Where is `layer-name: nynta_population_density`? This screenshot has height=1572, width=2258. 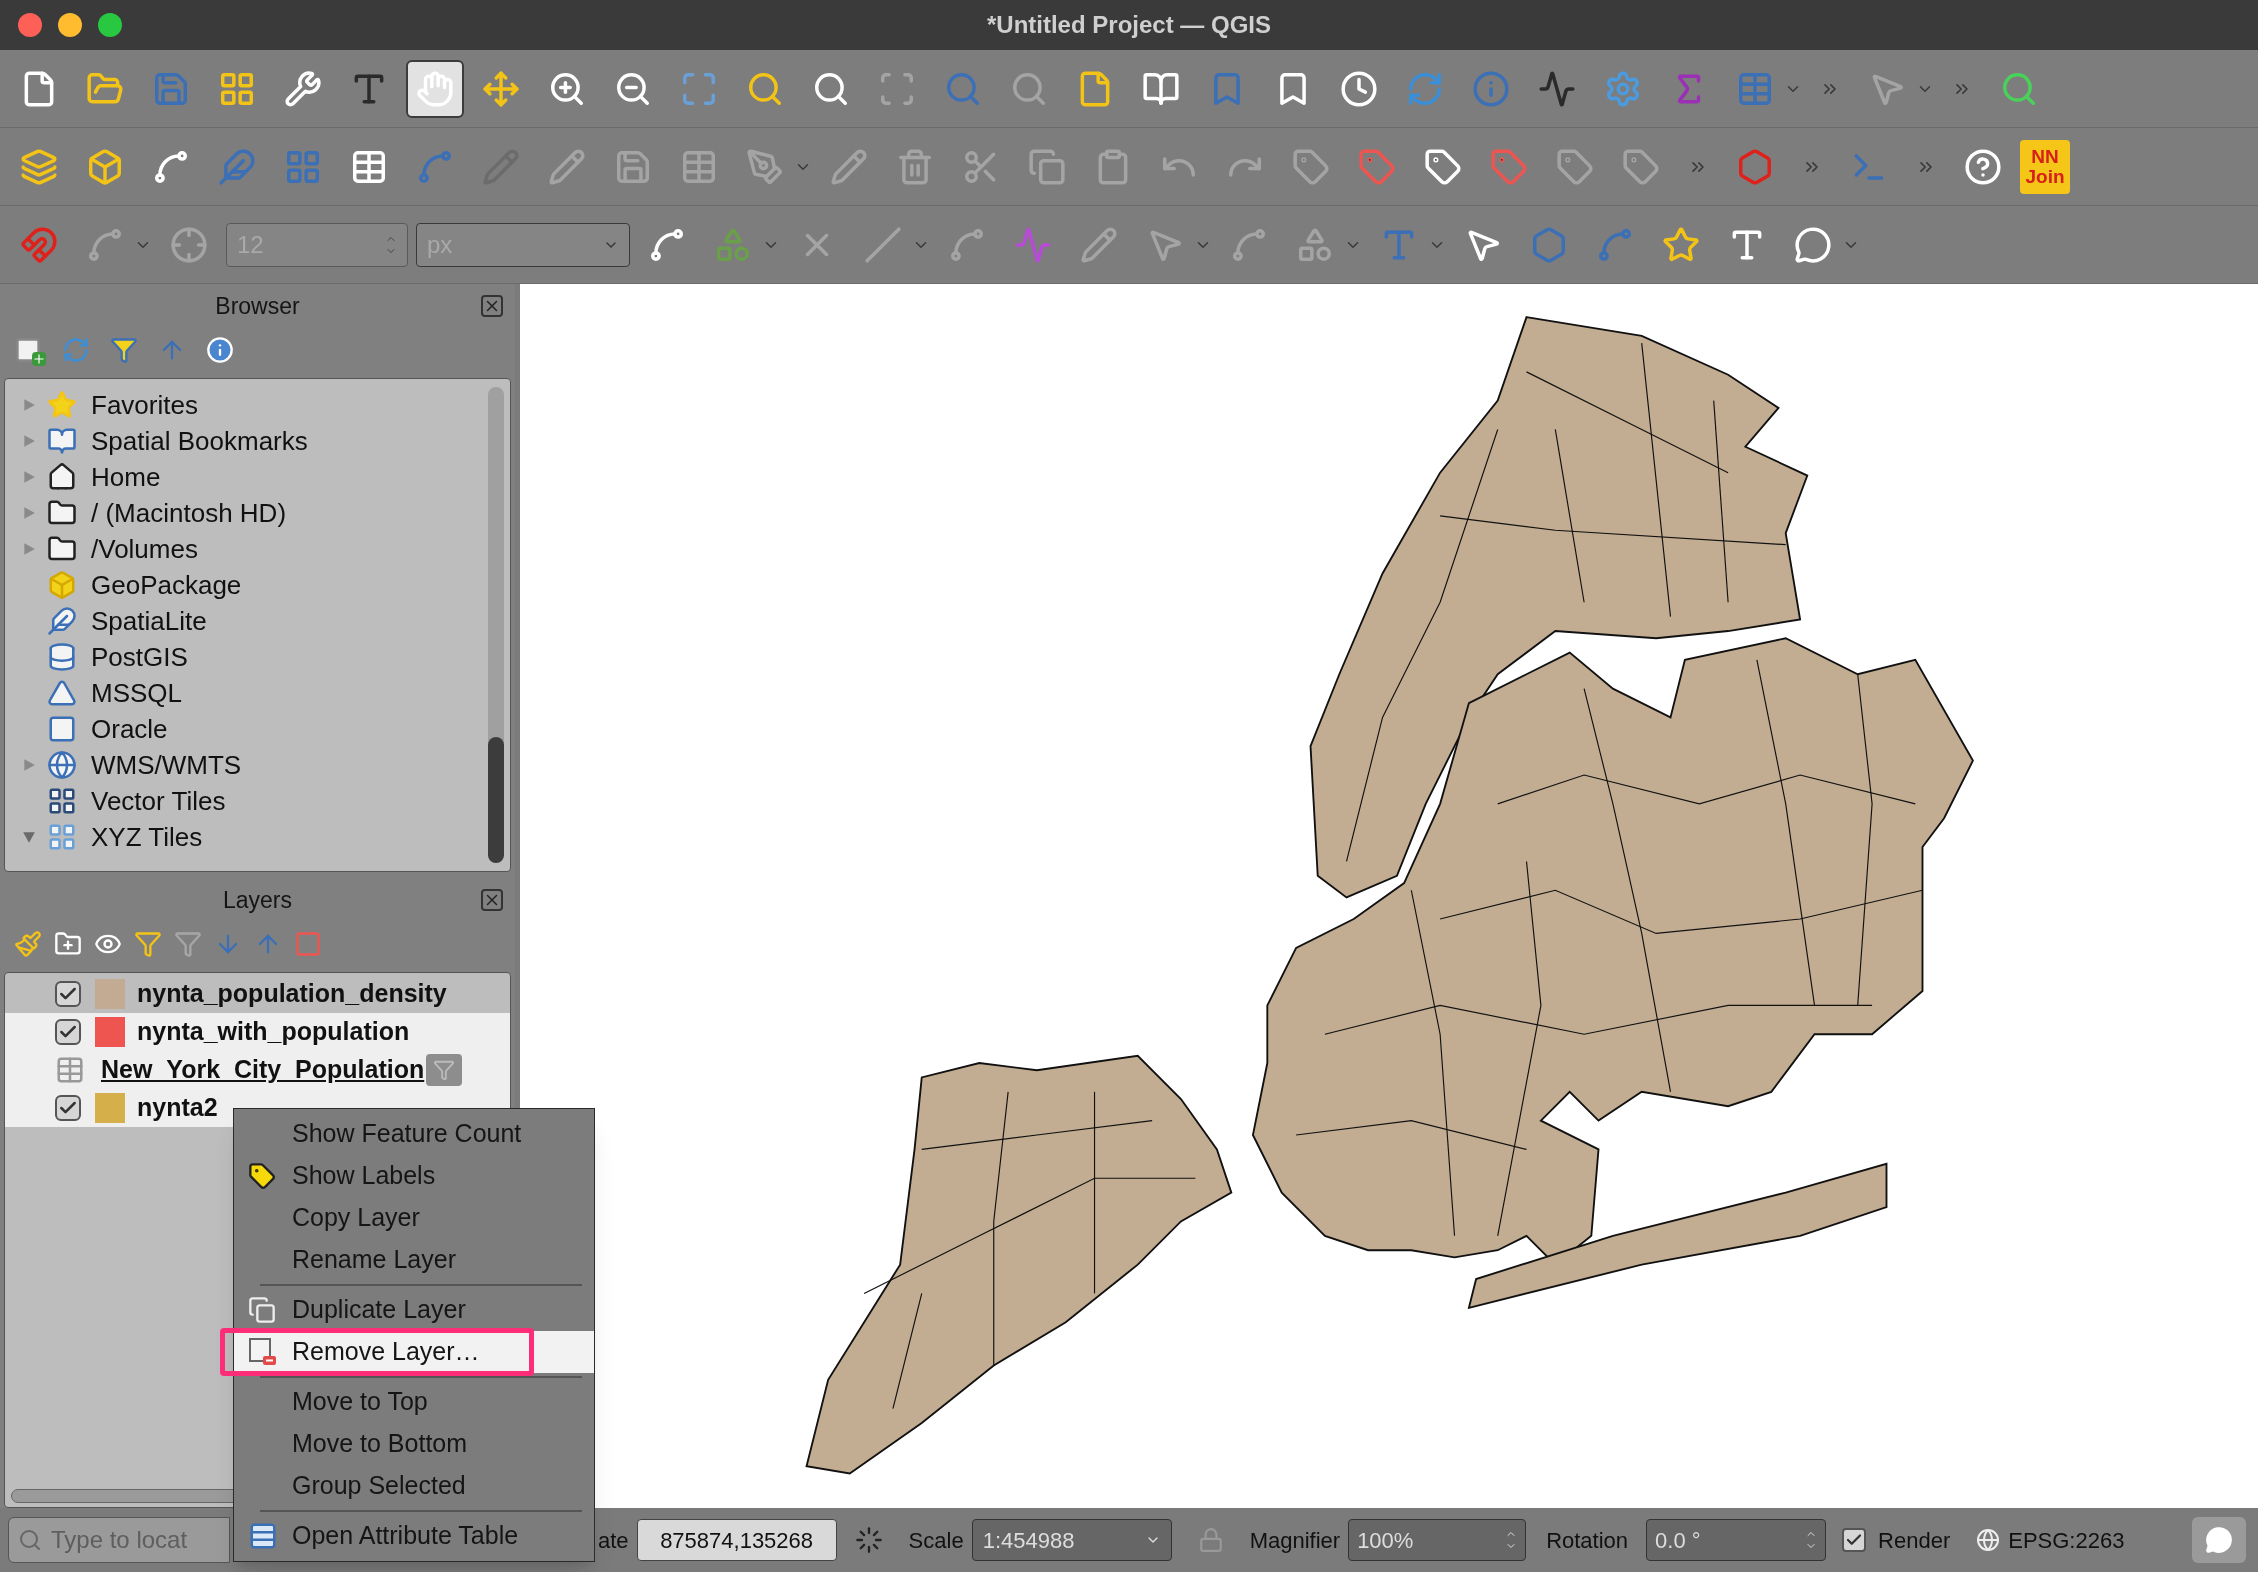
layer-name: nynta_population_density is located at coordinates (292, 994).